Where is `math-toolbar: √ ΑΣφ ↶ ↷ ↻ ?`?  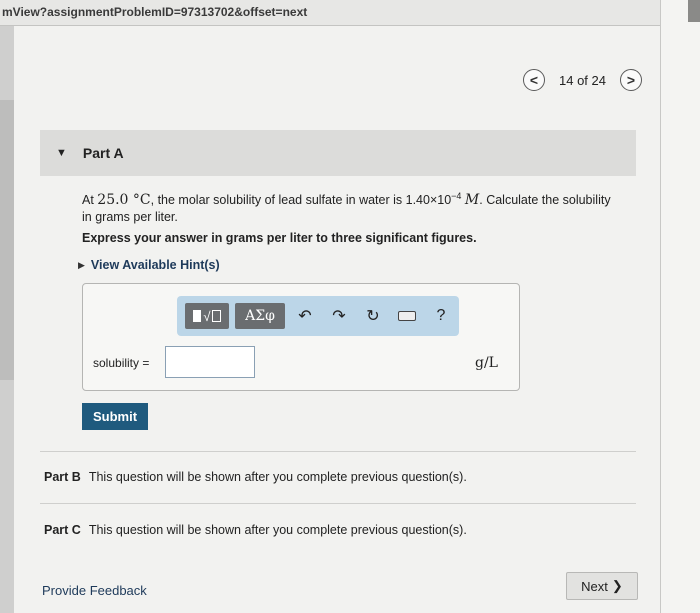
math-toolbar: √ ΑΣφ ↶ ↷ ↻ ? is located at coordinates (318, 316).